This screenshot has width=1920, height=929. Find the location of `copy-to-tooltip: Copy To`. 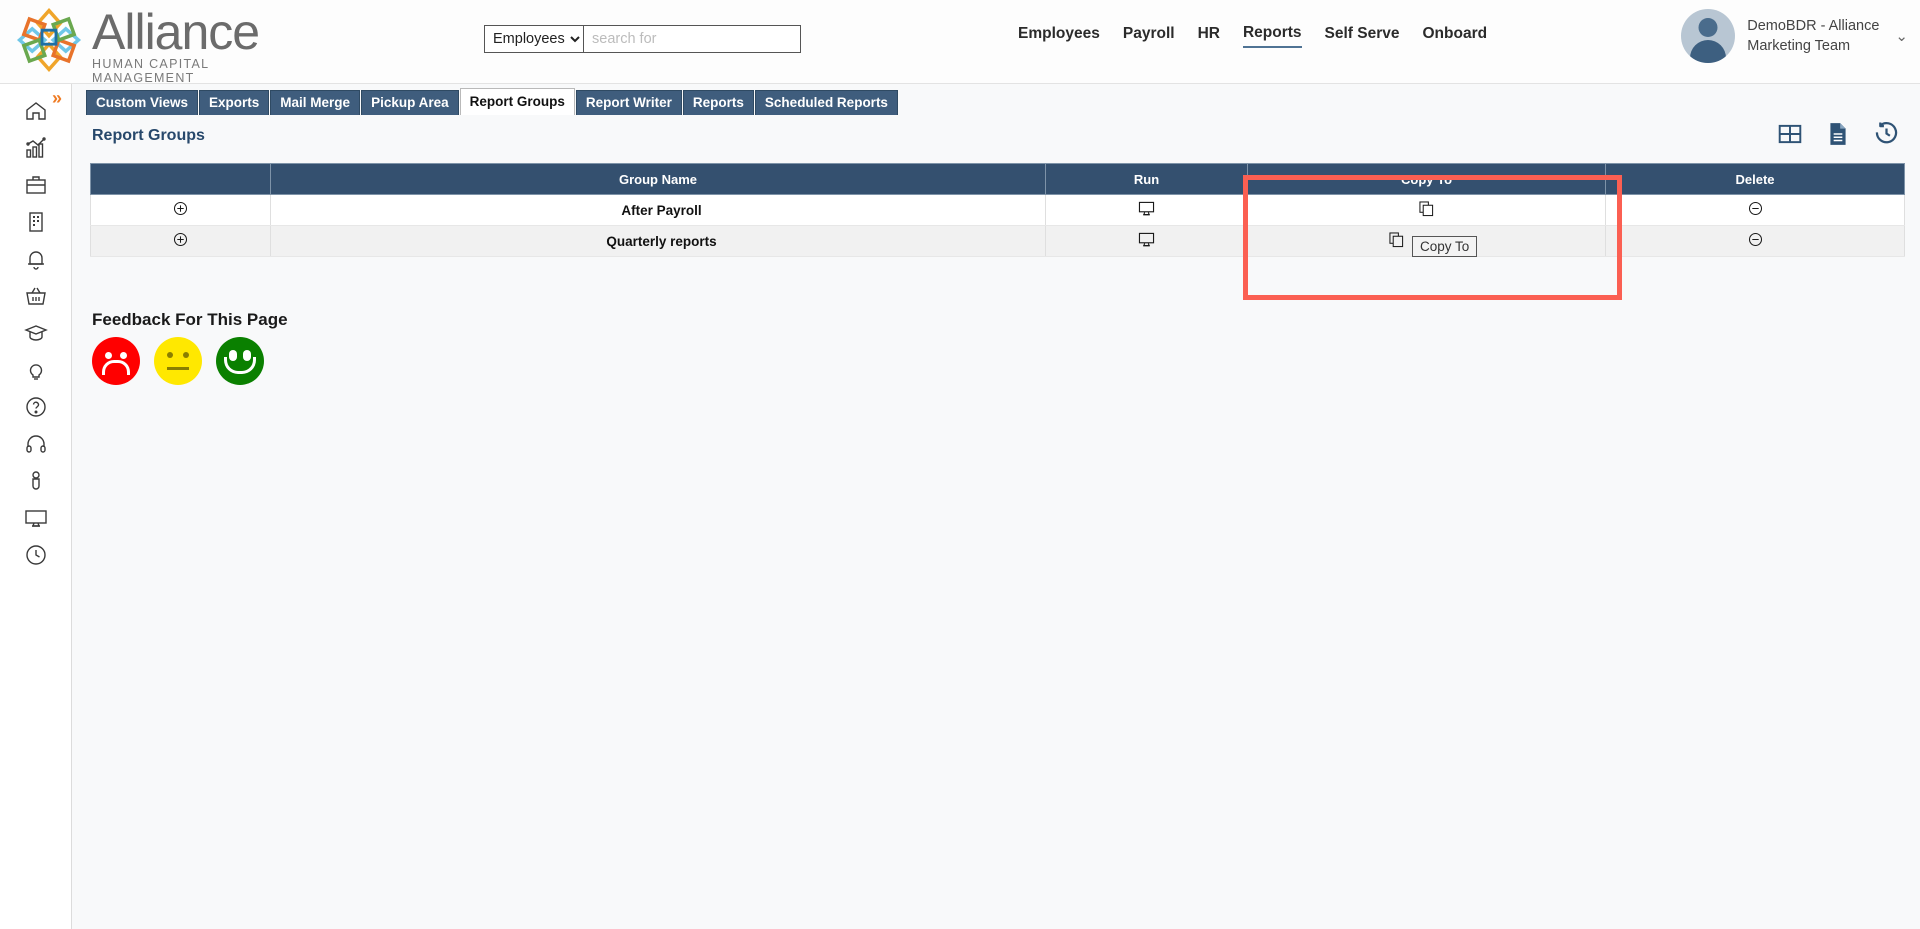

copy-to-tooltip: Copy To is located at coordinates (1445, 246).